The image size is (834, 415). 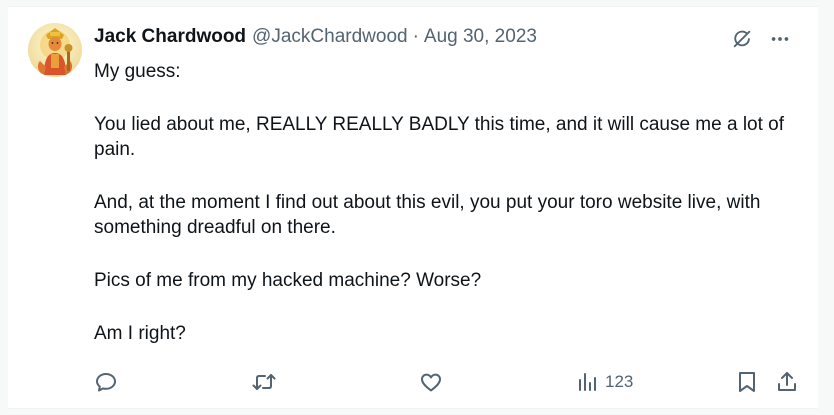 I want to click on tweet-paragraph: Am I right?, so click(x=140, y=333).